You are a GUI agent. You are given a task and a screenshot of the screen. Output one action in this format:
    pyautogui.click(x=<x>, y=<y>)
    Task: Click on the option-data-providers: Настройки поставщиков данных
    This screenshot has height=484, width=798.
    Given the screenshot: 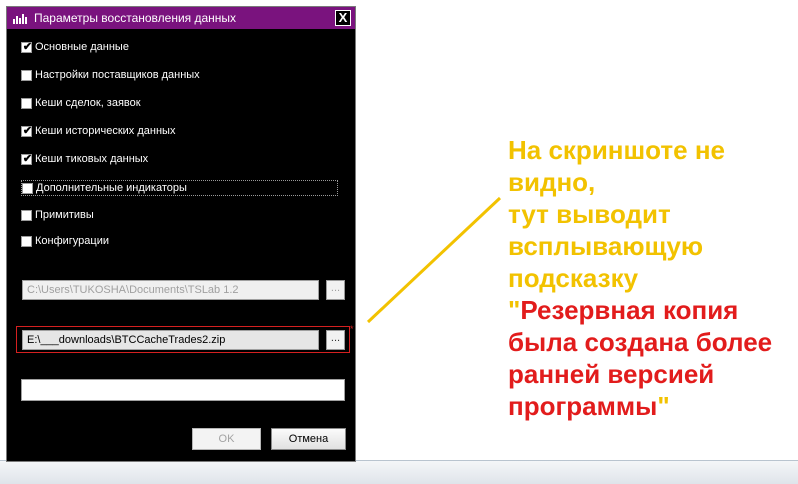 What is the action you would take?
    pyautogui.click(x=110, y=75)
    